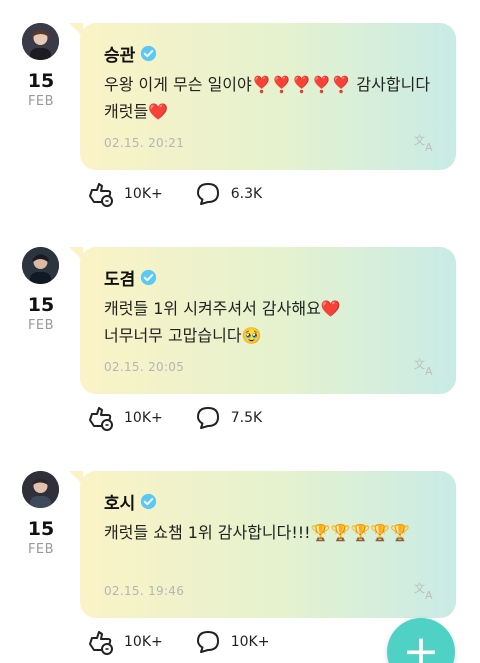 This screenshot has width=480, height=663. I want to click on post-text: 캐럿들 쇼챔 1위 감사합니다!!!🏆🏆🏆🏆🏆, so click(257, 532).